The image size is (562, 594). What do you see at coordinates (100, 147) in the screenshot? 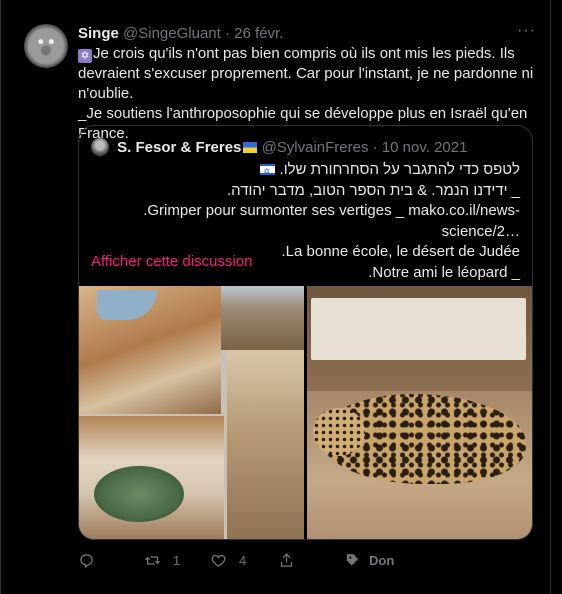
I see `quoted-avatar` at bounding box center [100, 147].